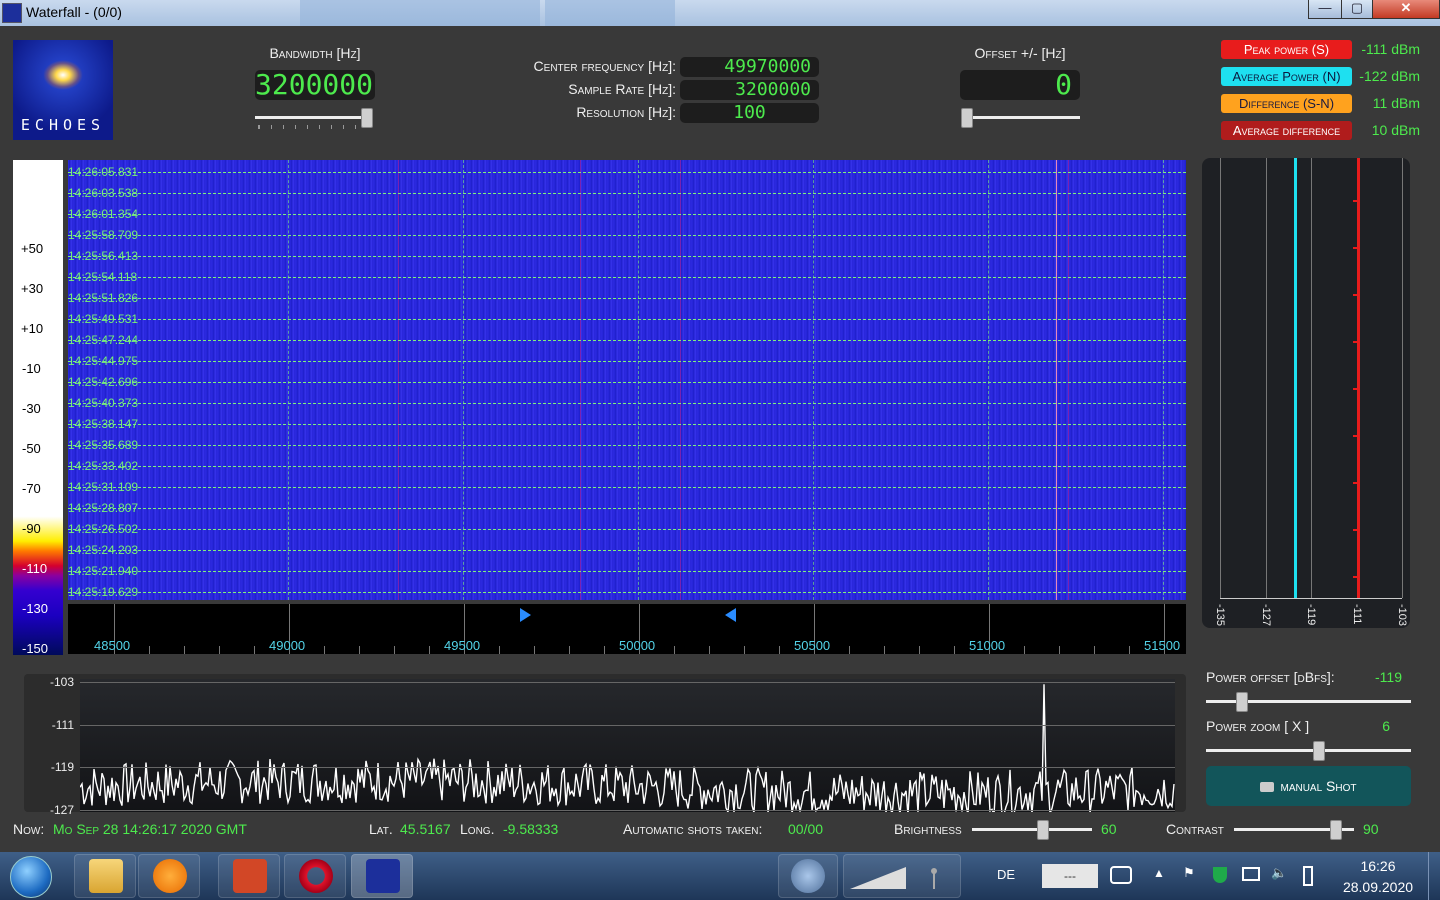  Describe the element at coordinates (103, 487) in the screenshot. I see `waterfall-timestamp: 14:25:31.109` at that location.